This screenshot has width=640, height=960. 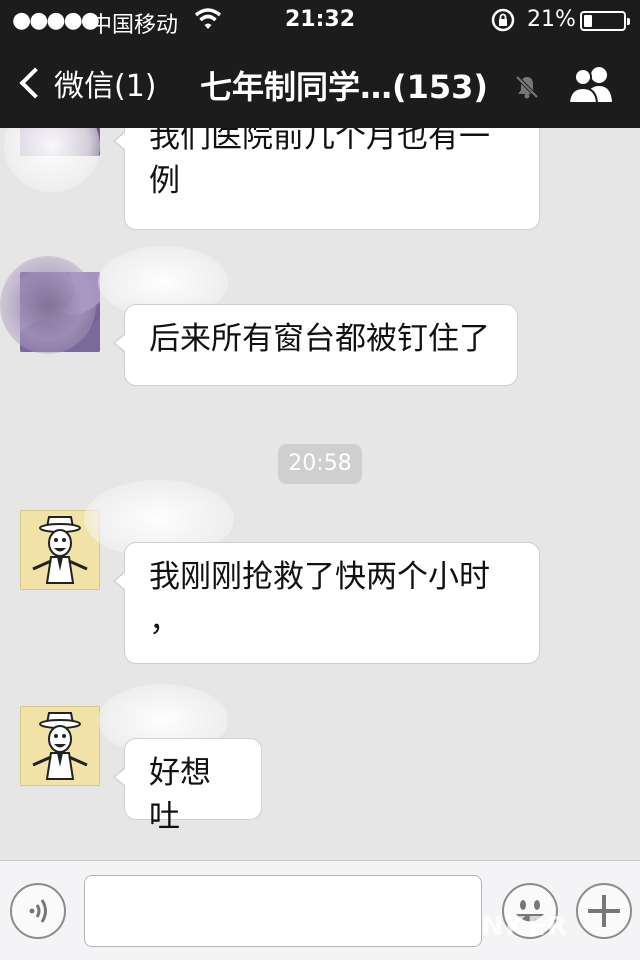 What do you see at coordinates (320, 464) in the screenshot?
I see `time-separator: 20:58` at bounding box center [320, 464].